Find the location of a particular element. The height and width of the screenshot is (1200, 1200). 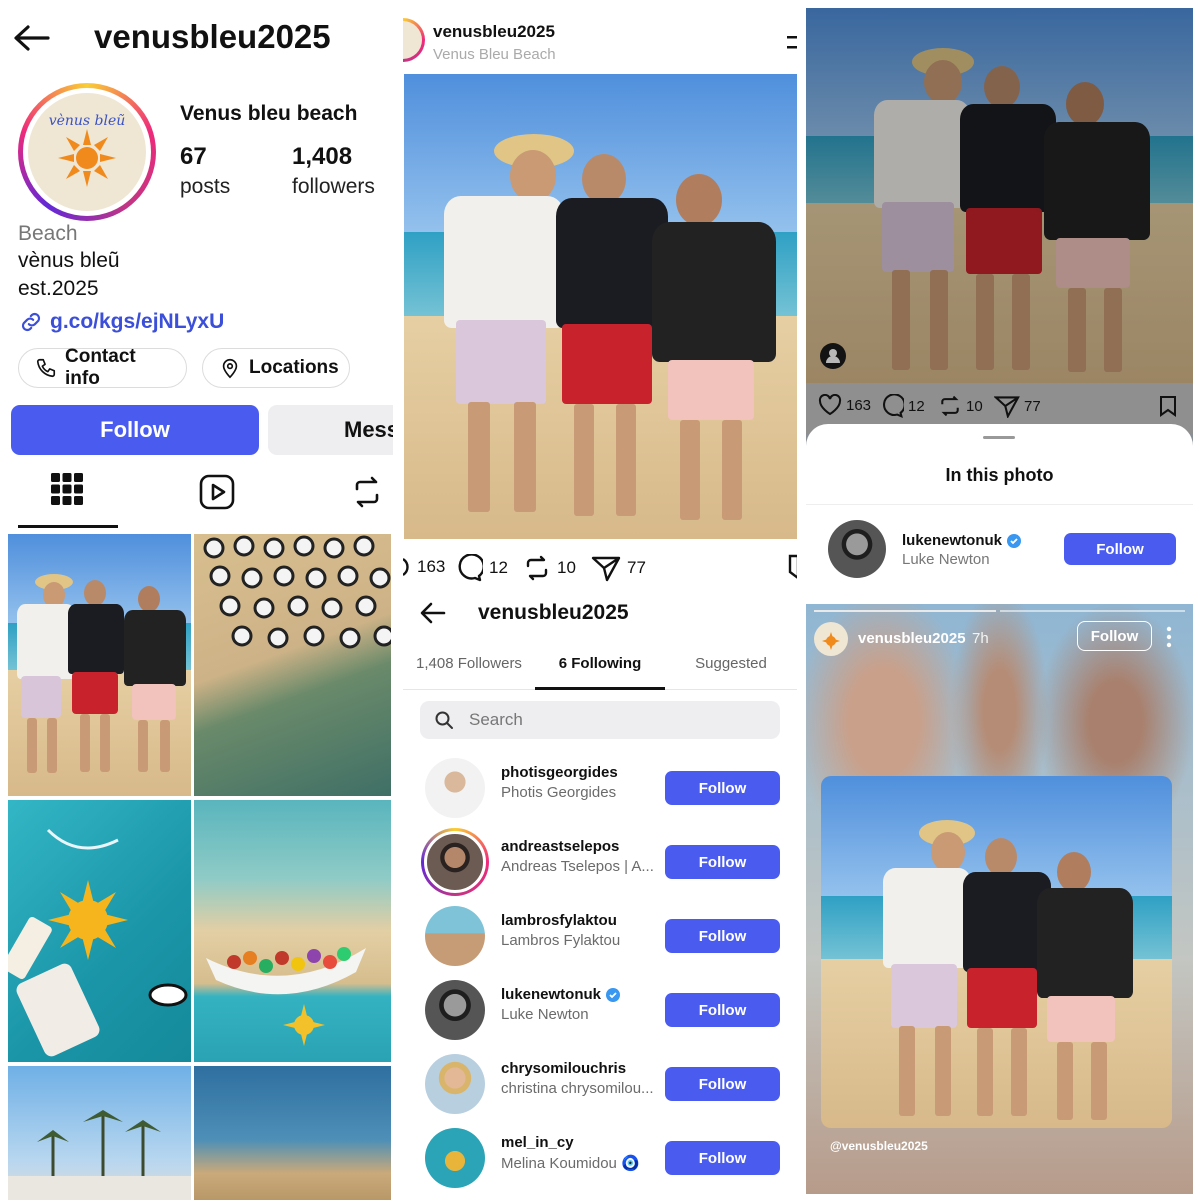

more-options-icon is located at coordinates (792, 44).